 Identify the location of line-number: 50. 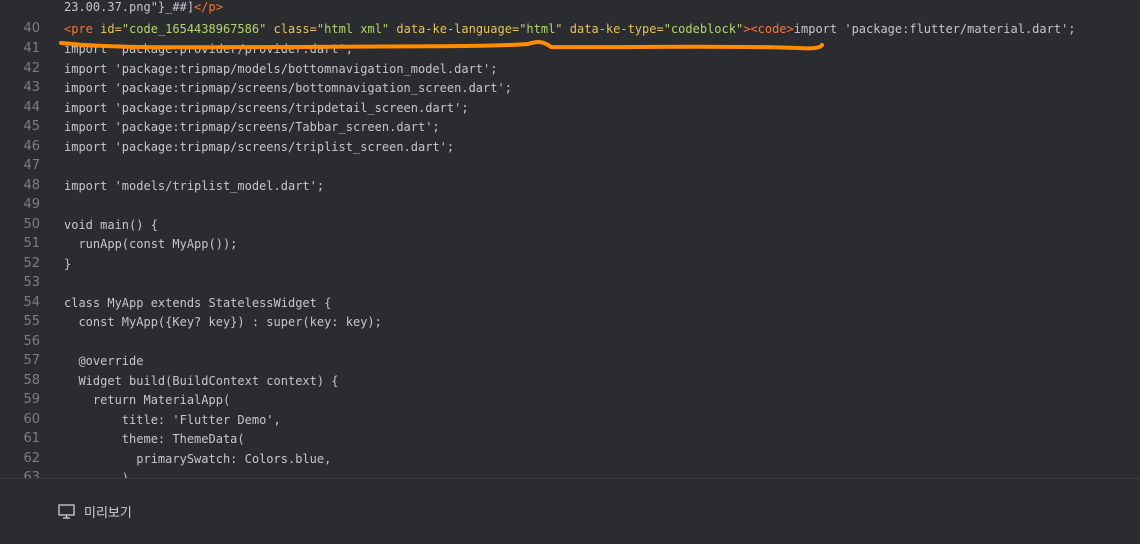
(31, 224).